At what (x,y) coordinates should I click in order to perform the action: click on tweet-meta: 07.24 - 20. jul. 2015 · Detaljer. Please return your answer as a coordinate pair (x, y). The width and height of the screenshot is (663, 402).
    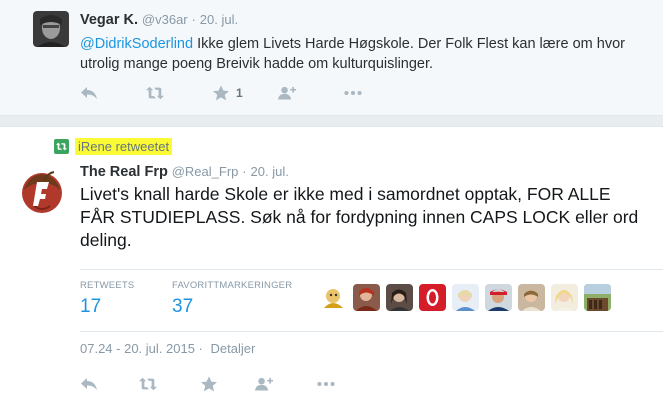
    Looking at the image, I should click on (167, 348).